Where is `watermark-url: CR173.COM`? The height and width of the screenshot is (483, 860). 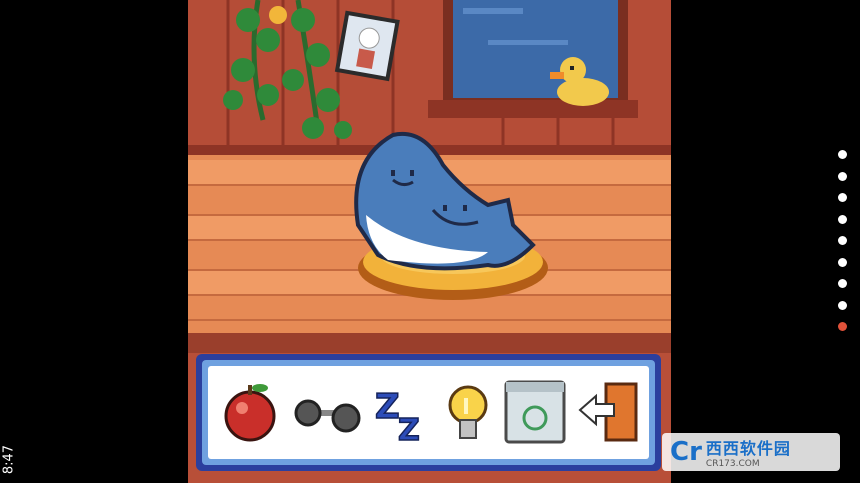
watermark-url: CR173.COM is located at coordinates (732, 464).